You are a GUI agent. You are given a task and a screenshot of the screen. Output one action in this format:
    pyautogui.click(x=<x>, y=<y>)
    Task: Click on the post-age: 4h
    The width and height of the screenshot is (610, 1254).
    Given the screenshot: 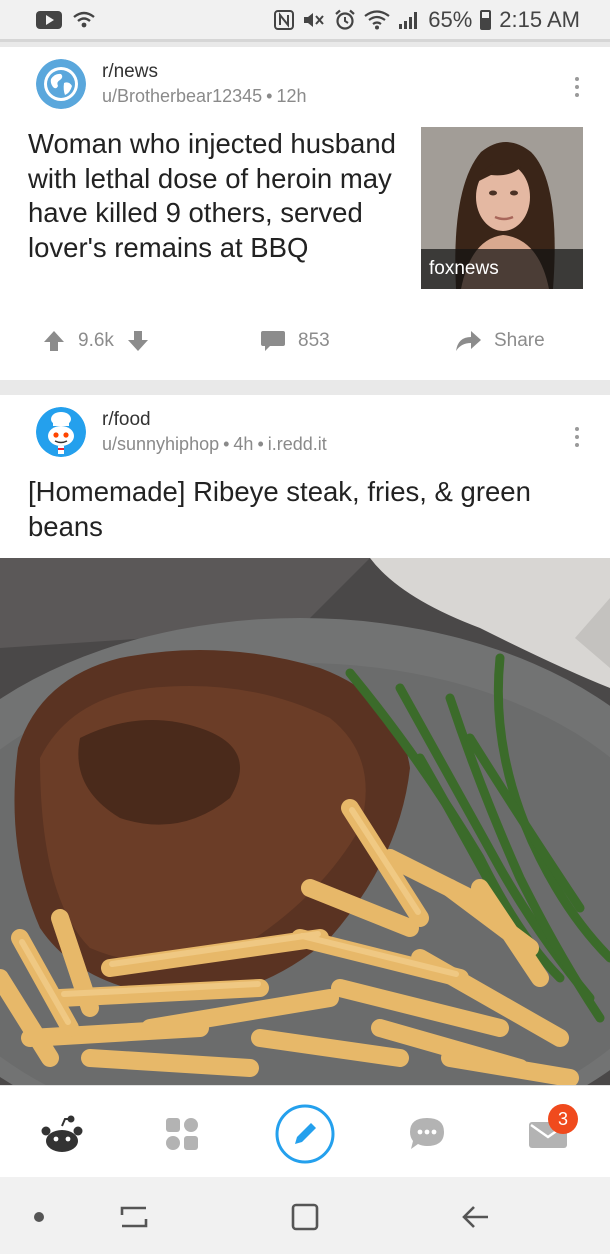 What is the action you would take?
    pyautogui.click(x=243, y=444)
    